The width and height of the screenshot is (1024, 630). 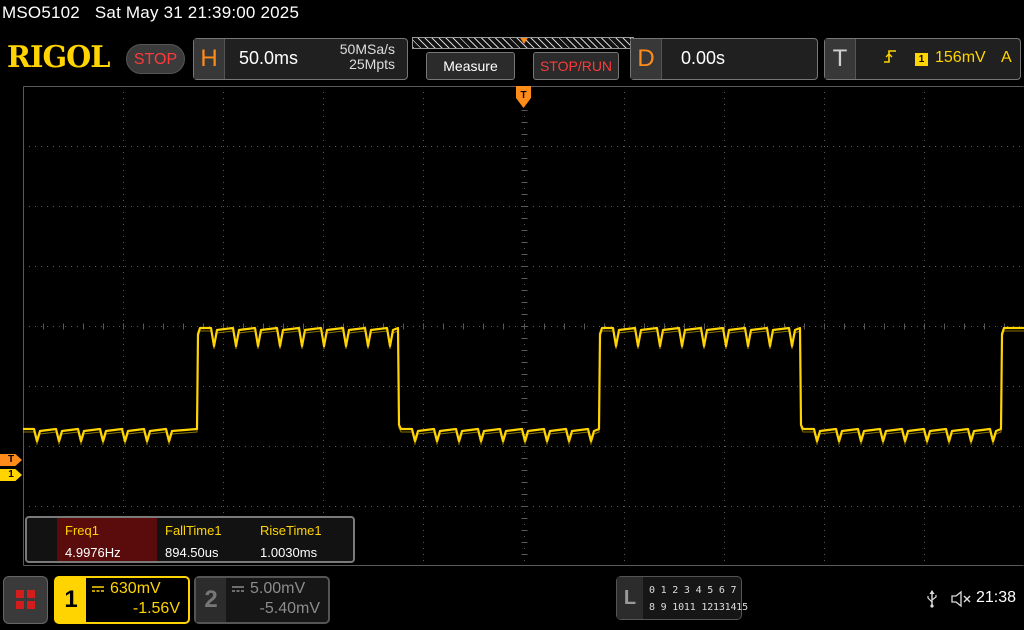 What do you see at coordinates (41, 12) in the screenshot?
I see `model-name: MSO5102` at bounding box center [41, 12].